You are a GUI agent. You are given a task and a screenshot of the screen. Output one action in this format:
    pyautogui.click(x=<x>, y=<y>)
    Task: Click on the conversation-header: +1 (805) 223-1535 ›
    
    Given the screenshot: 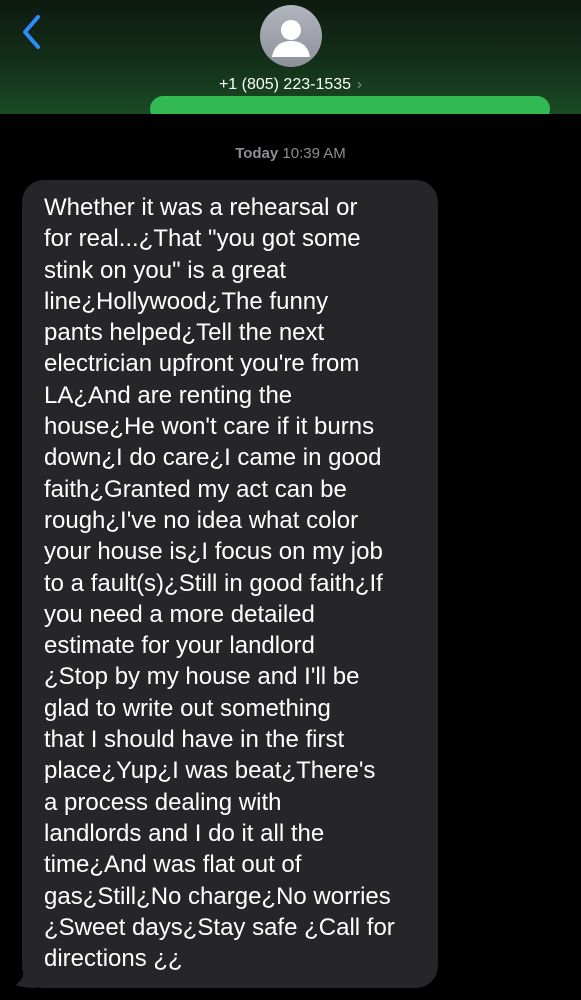 What is the action you would take?
    pyautogui.click(x=290, y=57)
    